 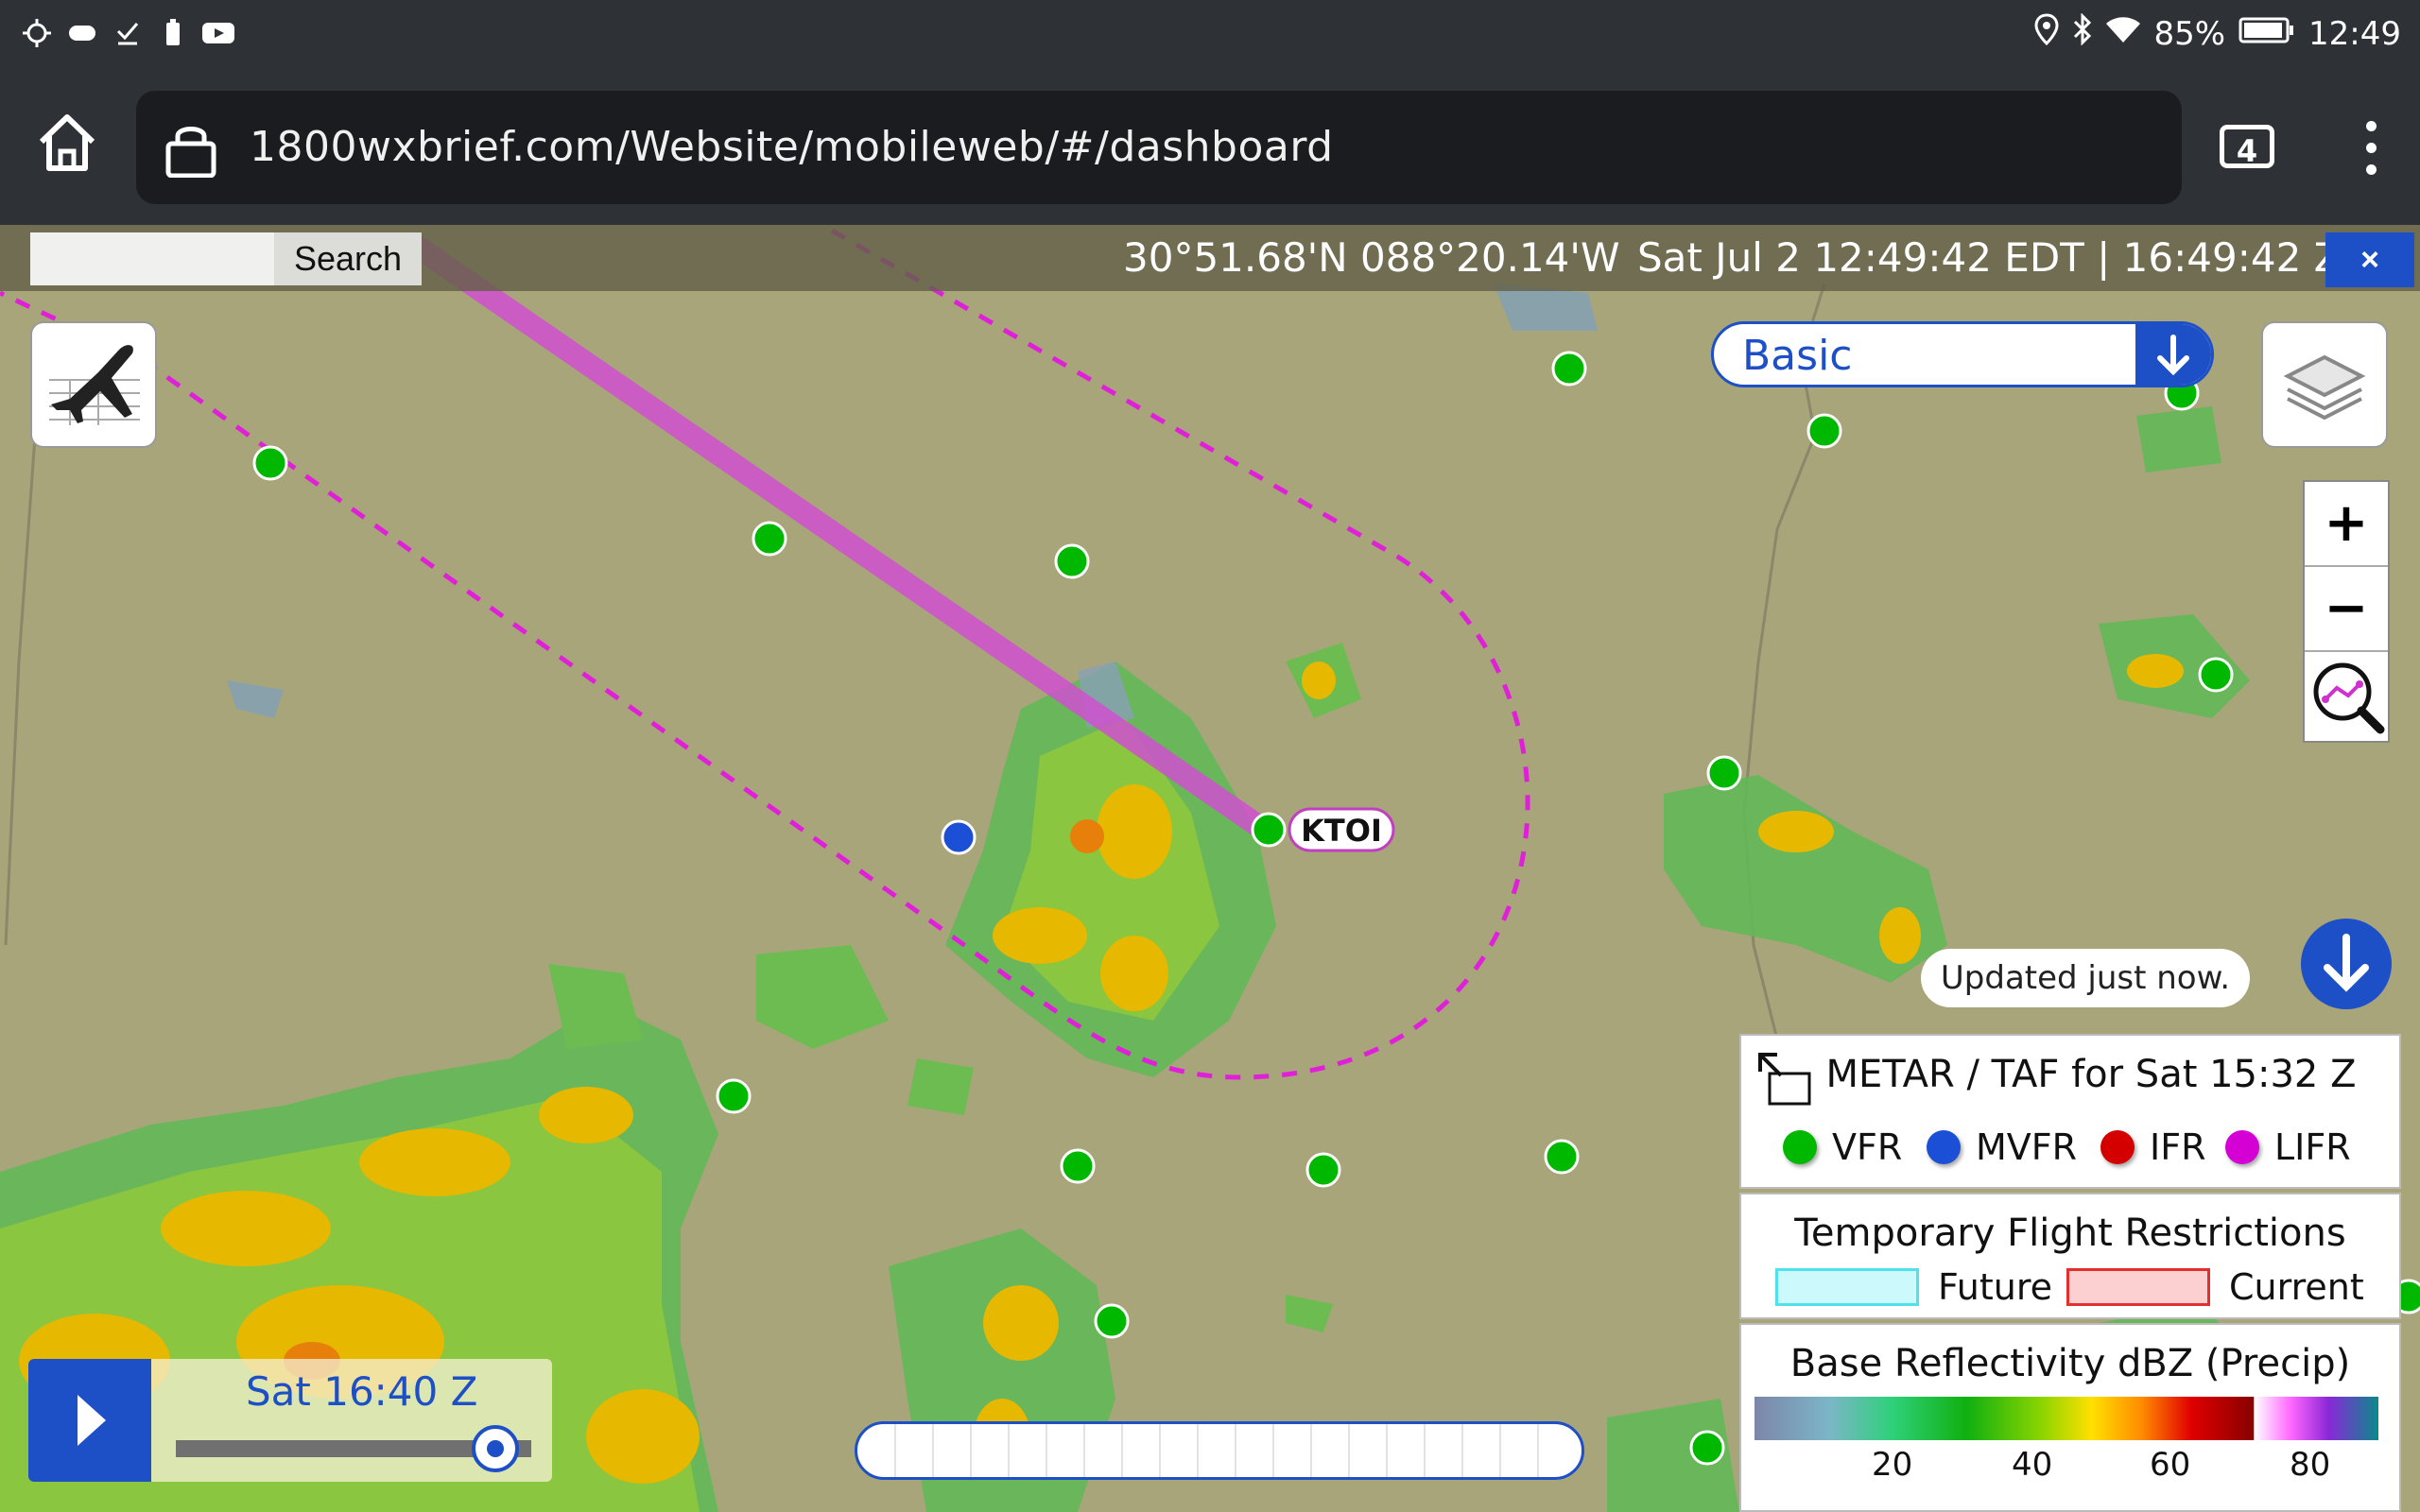 I want to click on tfr-current: Current, so click(x=2215, y=1287).